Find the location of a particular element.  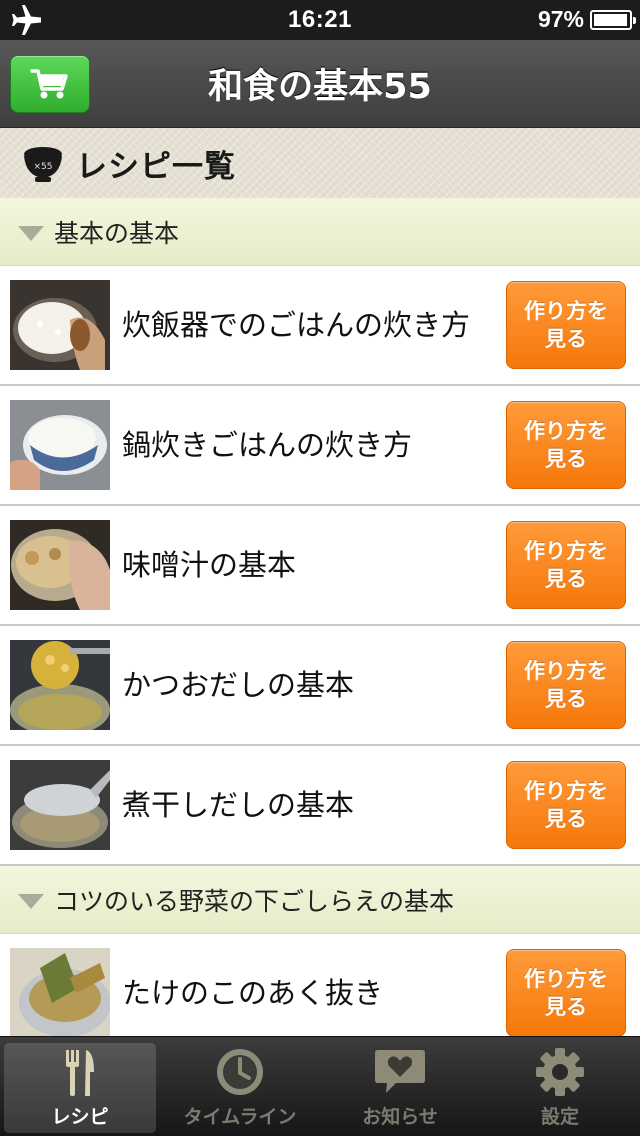

cart-button is located at coordinates (50, 84).